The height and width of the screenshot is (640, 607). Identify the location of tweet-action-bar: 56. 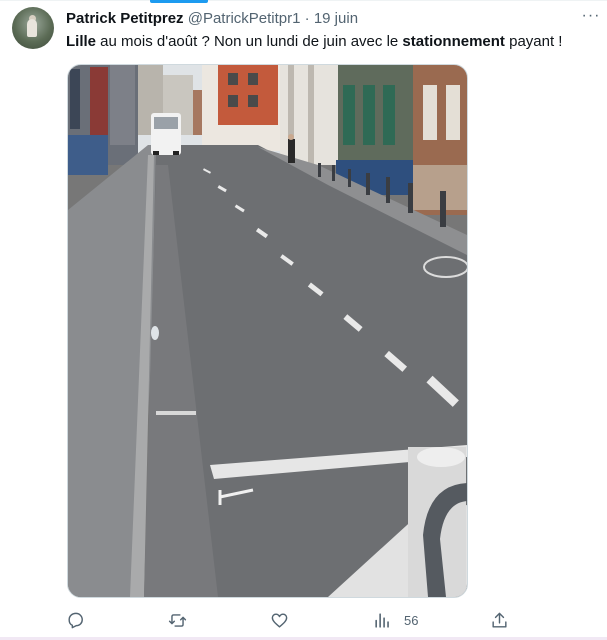
(303, 620).